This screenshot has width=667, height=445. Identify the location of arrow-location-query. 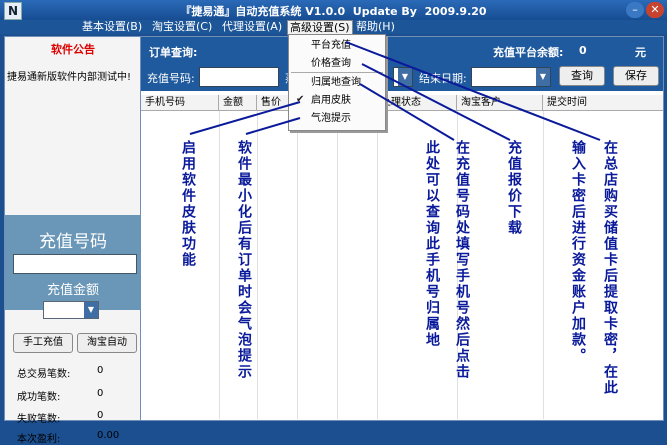
(407, 112).